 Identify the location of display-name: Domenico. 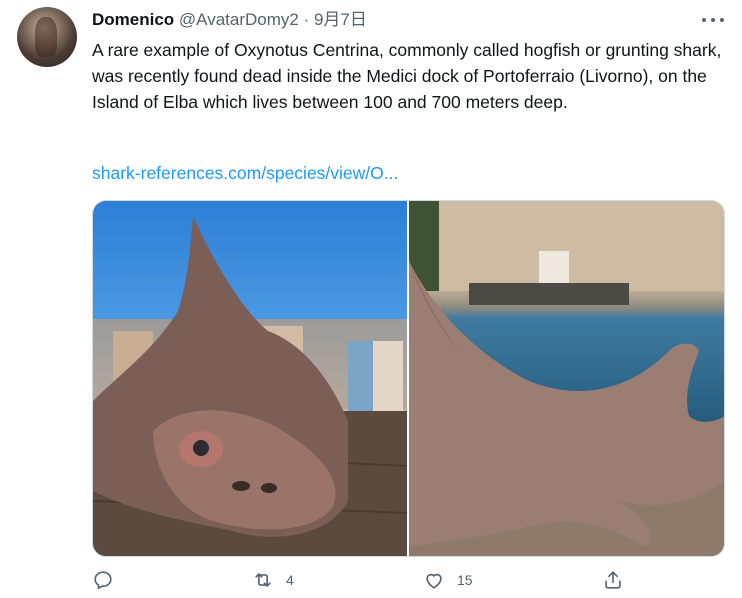
(133, 19).